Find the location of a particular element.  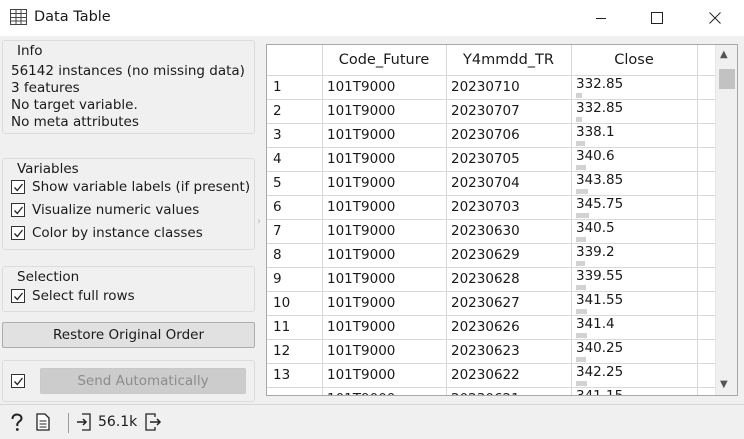

data-size-label: 56.1k is located at coordinates (118, 422).